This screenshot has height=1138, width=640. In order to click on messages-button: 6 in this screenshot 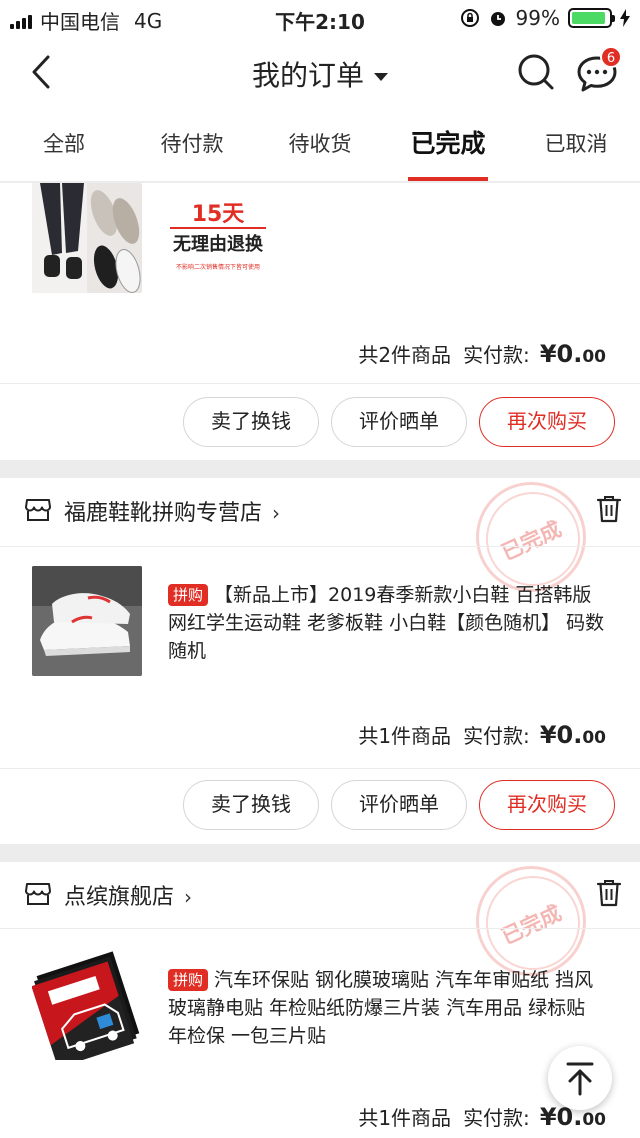, I will do `click(599, 70)`.